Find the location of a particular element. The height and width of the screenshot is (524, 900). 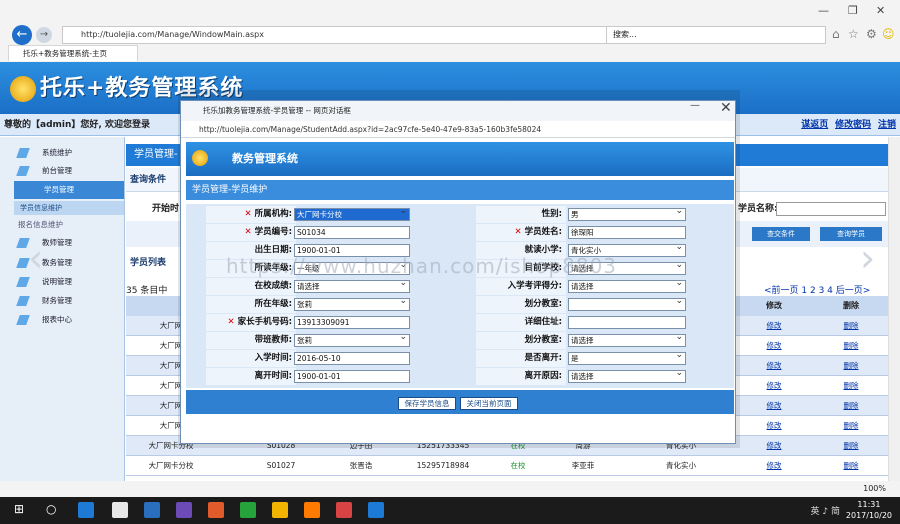

sidebar-subitem-student-info: 学员信息维护 is located at coordinates (69, 208).